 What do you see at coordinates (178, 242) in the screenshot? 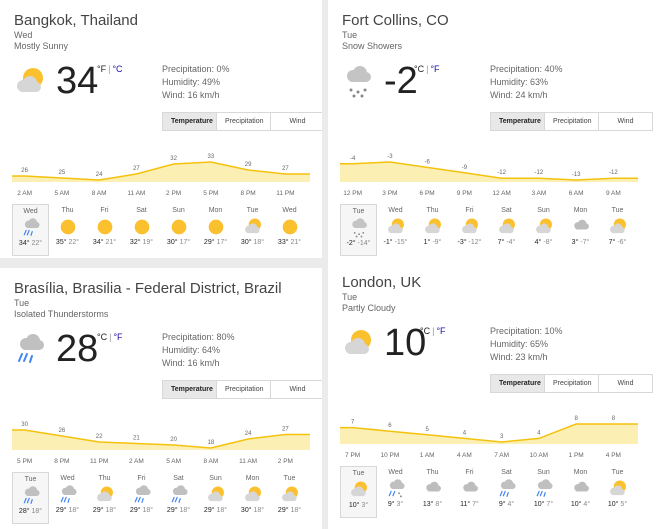
I see `forecast-hi-lo: 30° 17°` at bounding box center [178, 242].